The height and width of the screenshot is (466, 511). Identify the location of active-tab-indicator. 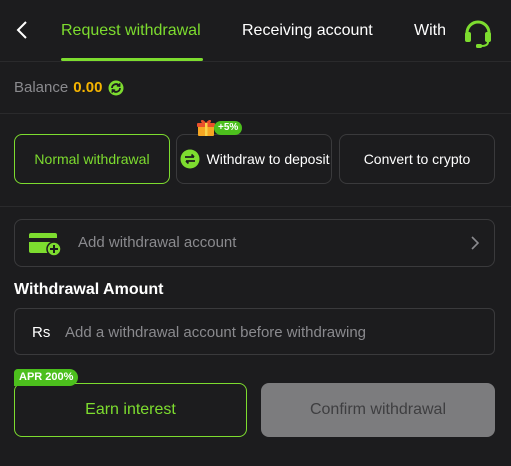
(132, 59).